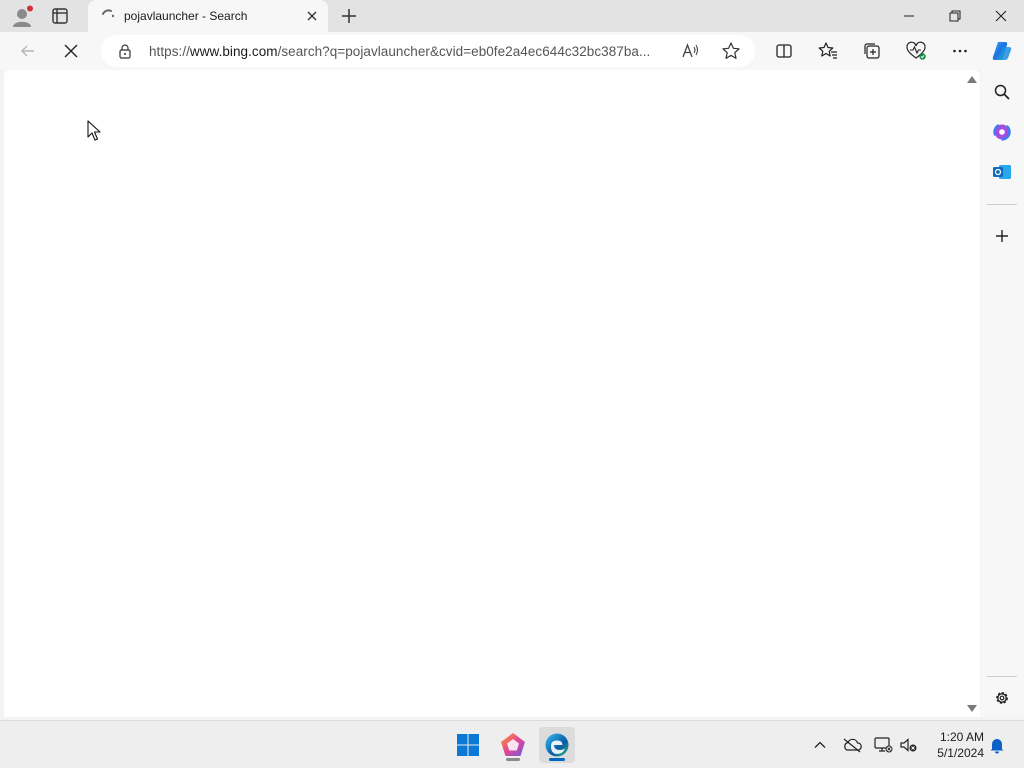  What do you see at coordinates (233, 51) in the screenshot?
I see `url-domain: www.bing.com` at bounding box center [233, 51].